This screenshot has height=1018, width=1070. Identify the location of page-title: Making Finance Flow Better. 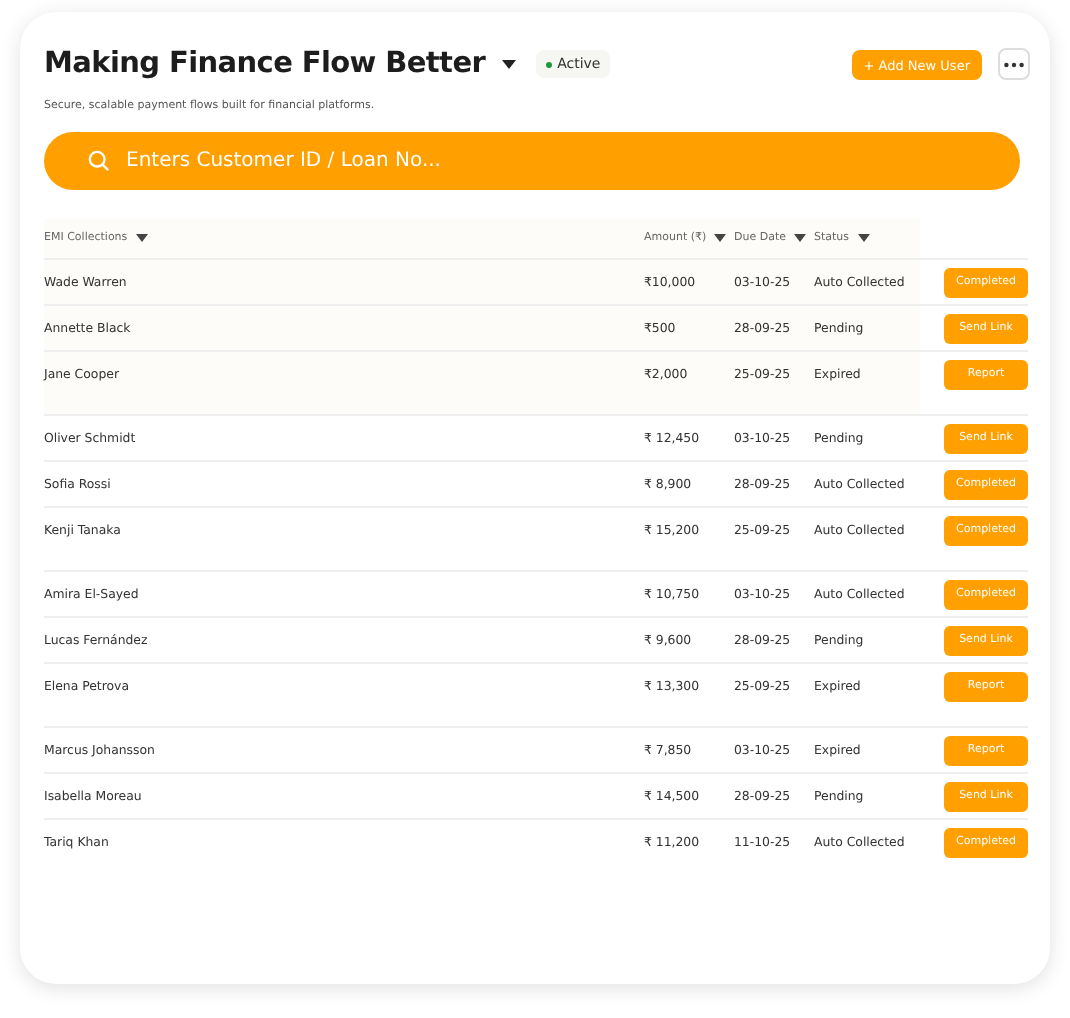
(265, 64).